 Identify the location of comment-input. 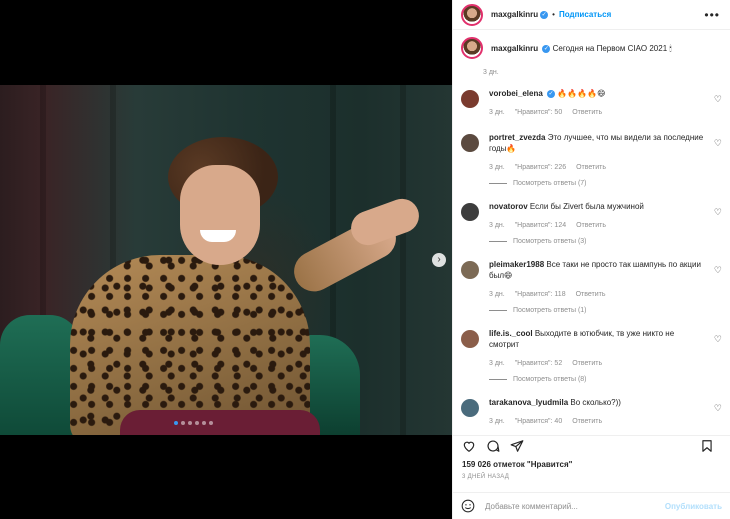
(575, 506).